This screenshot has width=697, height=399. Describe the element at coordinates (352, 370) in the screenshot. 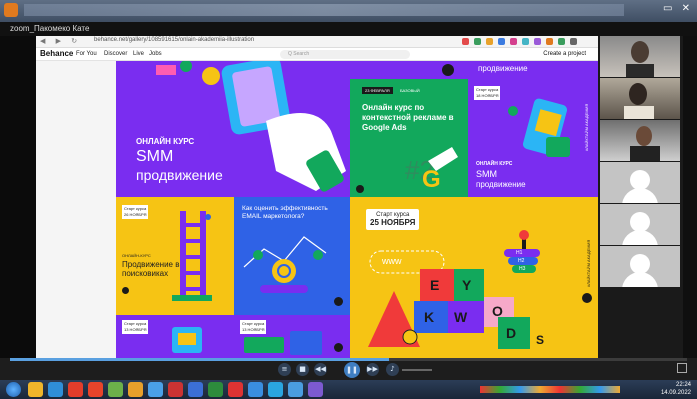

I see `pause-button: ❚❚` at that location.